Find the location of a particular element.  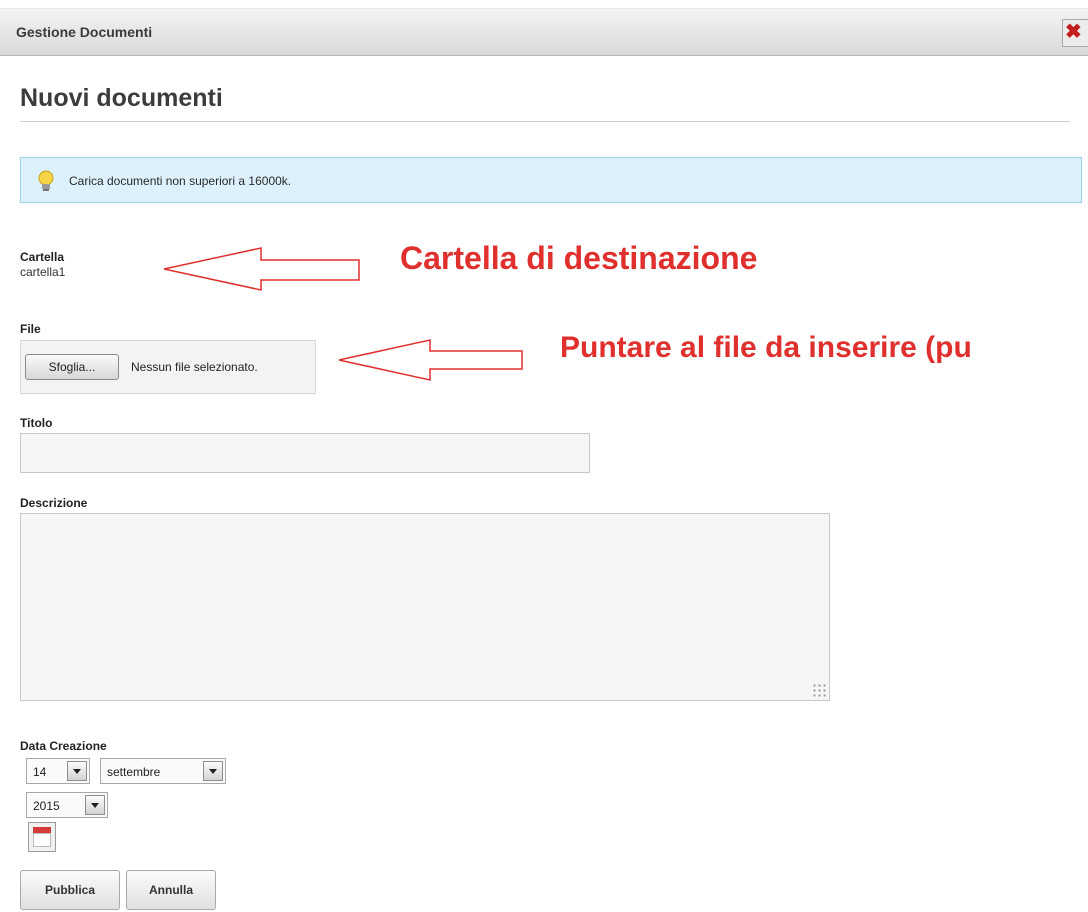

file-arrow-icon is located at coordinates (430, 360).